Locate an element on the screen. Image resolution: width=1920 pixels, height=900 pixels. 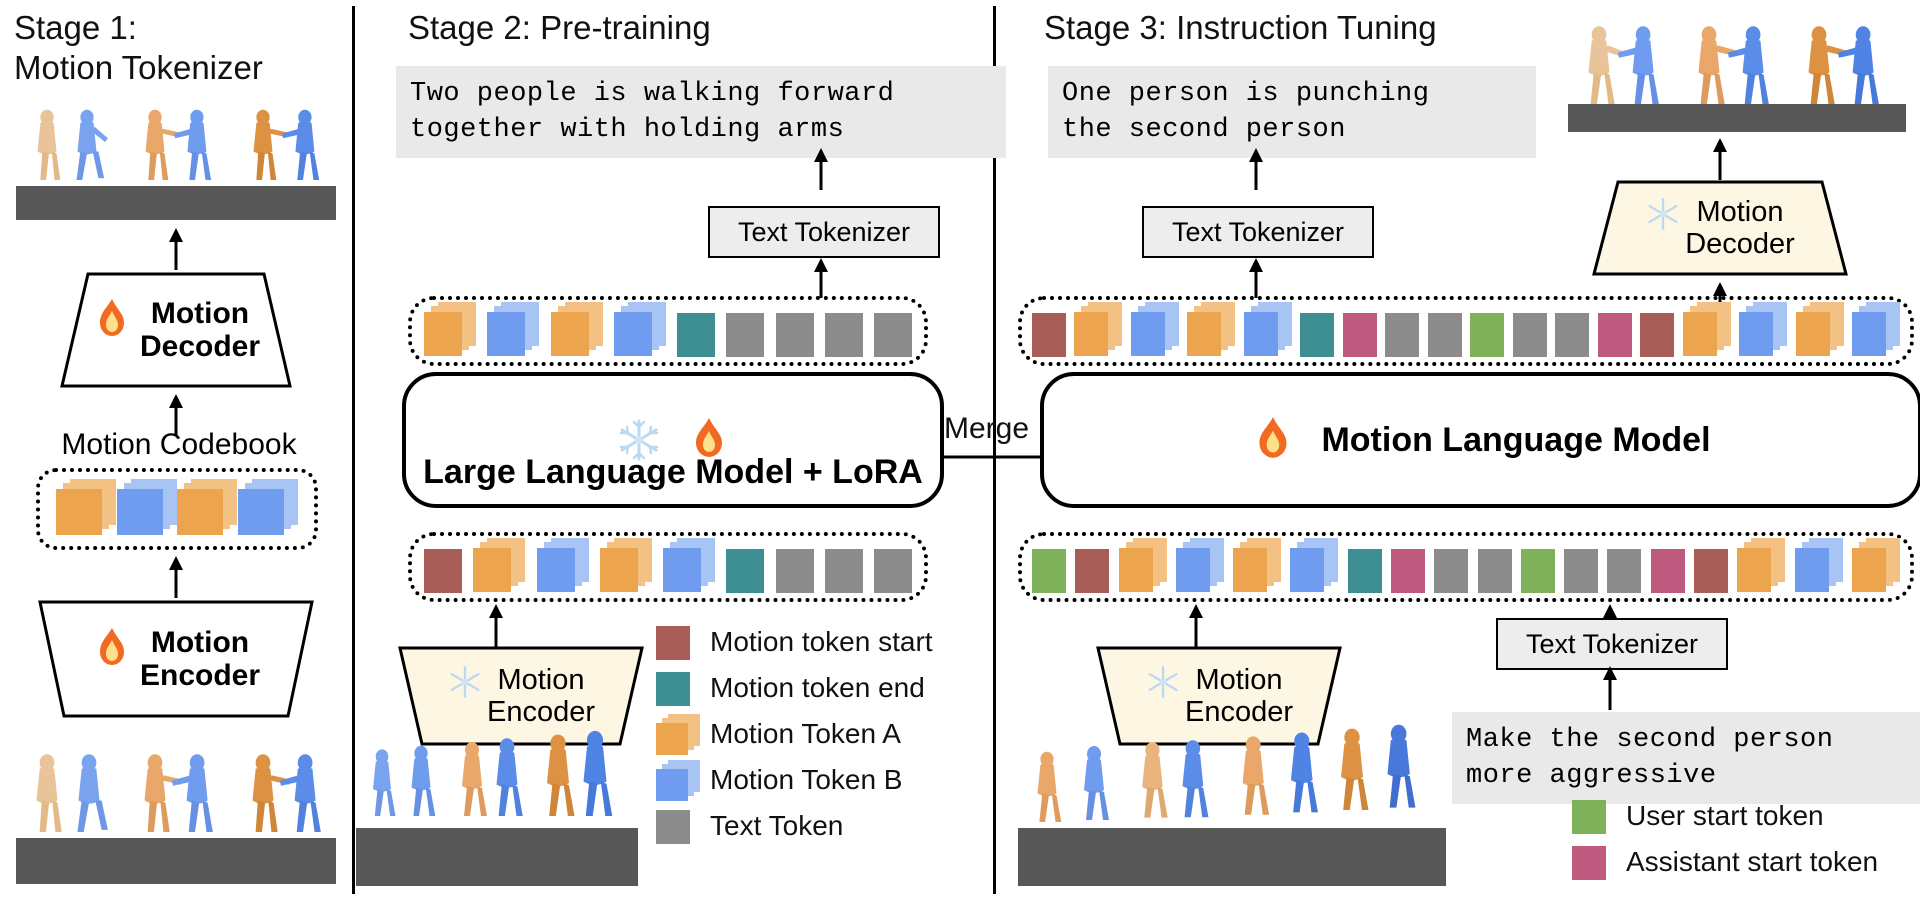
arrow-encoder-to-tokens3 is located at coordinates (1196, 626).